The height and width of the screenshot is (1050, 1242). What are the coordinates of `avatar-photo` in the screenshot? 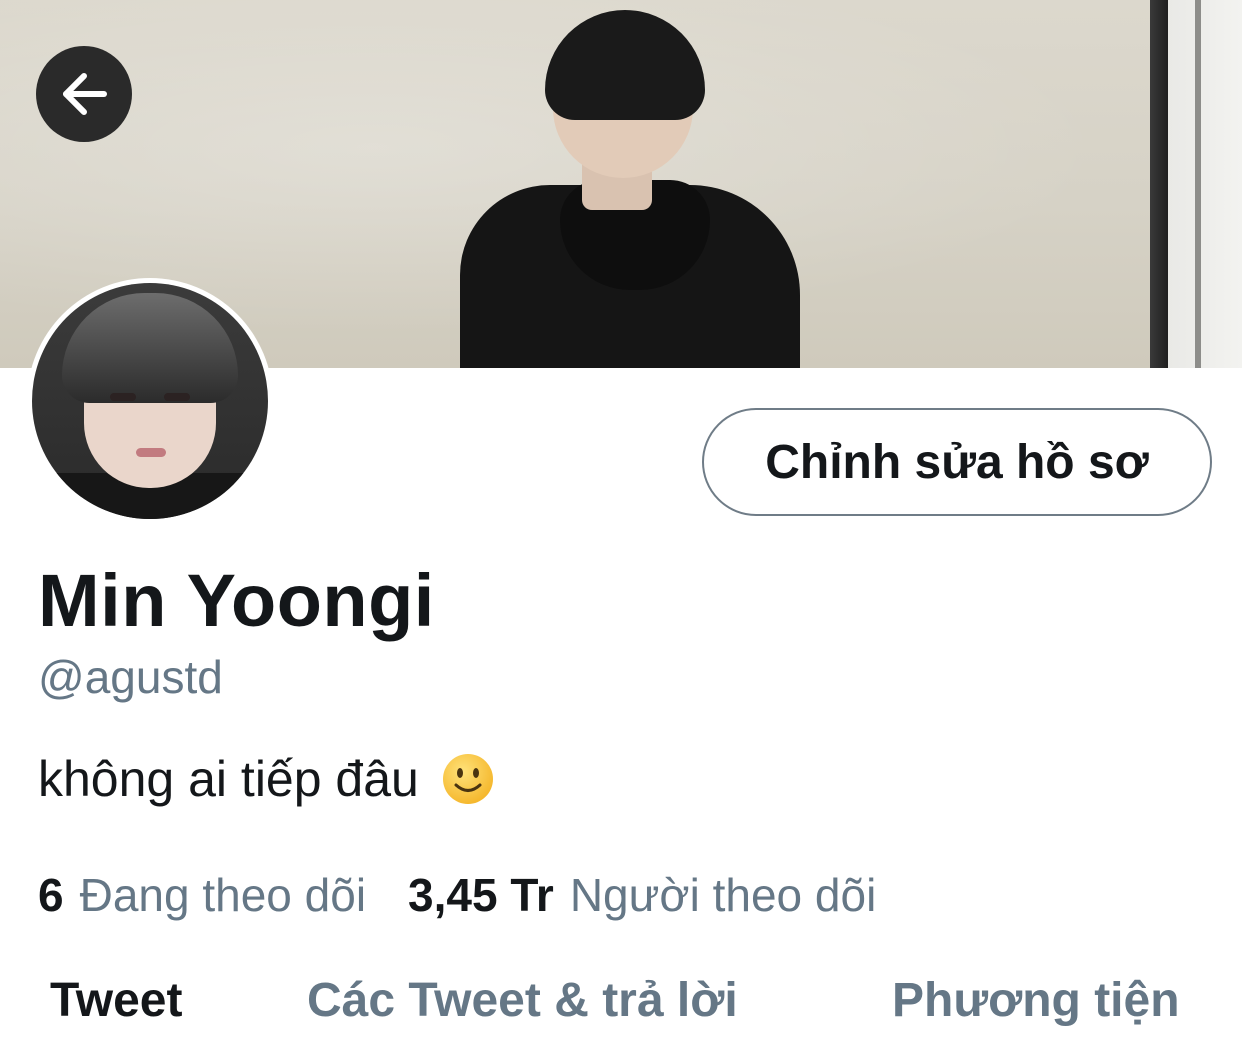 It's located at (150, 401).